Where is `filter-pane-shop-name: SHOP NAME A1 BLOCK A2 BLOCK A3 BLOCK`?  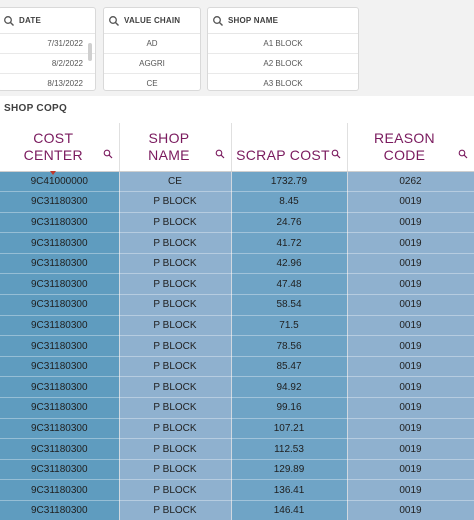
filter-pane-shop-name: SHOP NAME A1 BLOCK A2 BLOCK A3 BLOCK is located at coordinates (283, 49).